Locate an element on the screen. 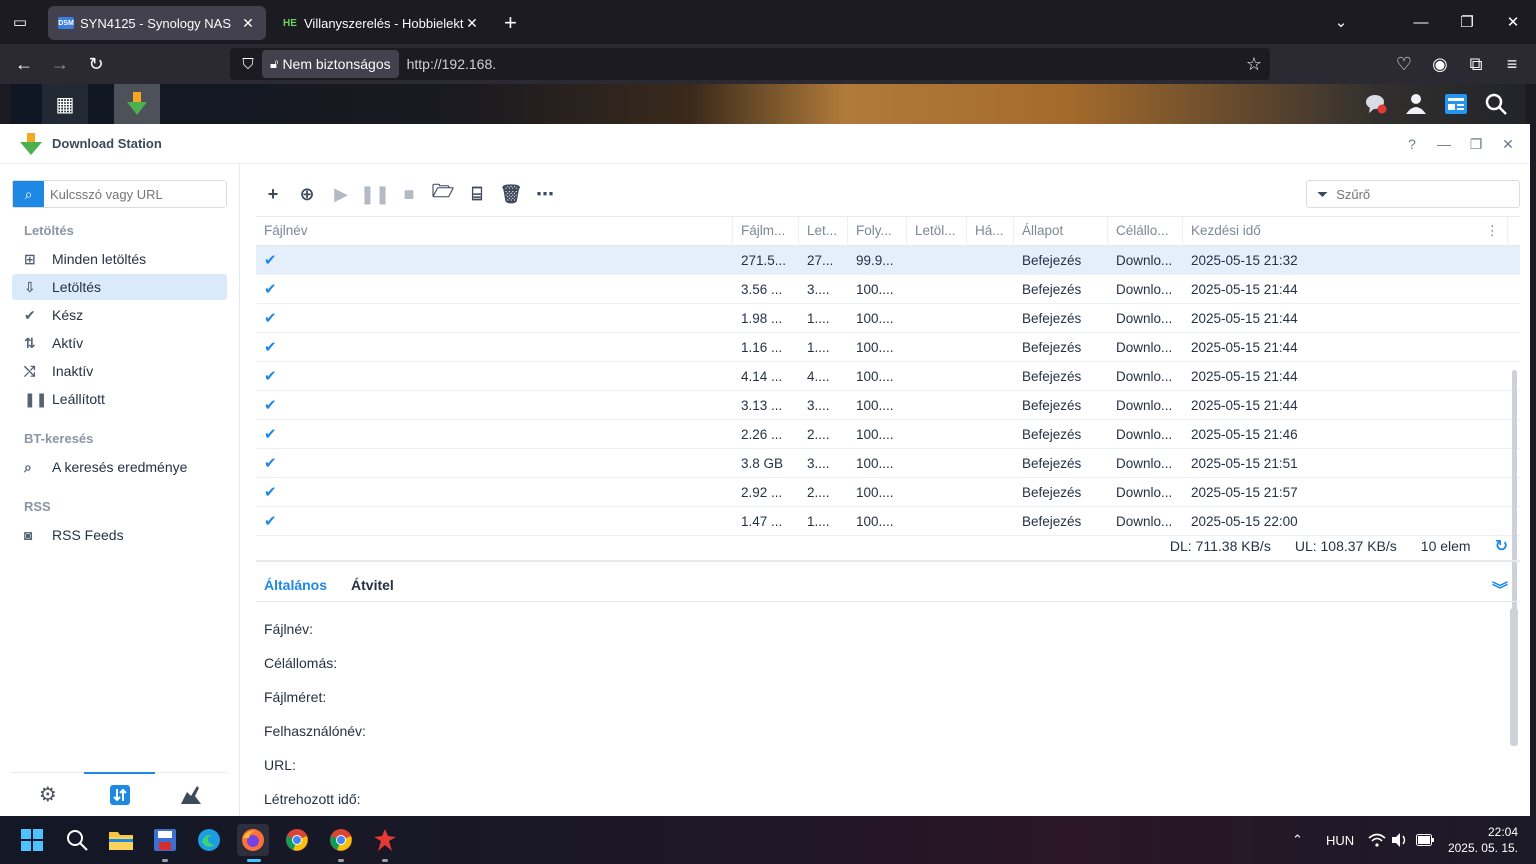  restore-window-icon: ❐ is located at coordinates (1467, 22).